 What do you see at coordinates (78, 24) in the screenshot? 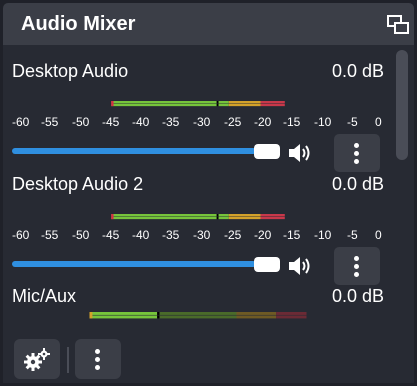
I see `dock-title: Audio Mixer` at bounding box center [78, 24].